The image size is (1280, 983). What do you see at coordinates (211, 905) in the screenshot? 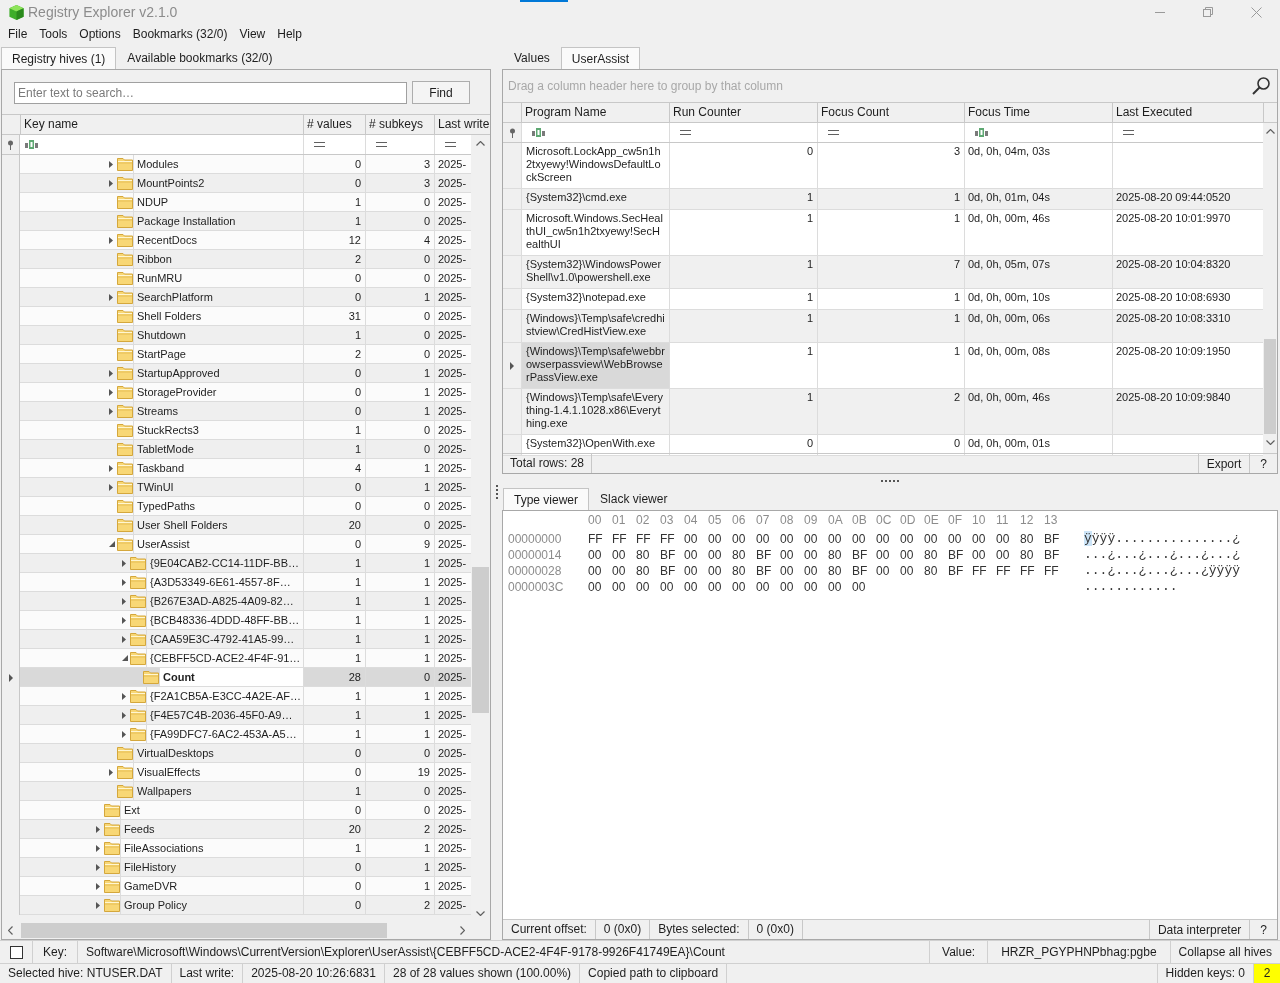
I see `key-name-cell: Group Policy` at bounding box center [211, 905].